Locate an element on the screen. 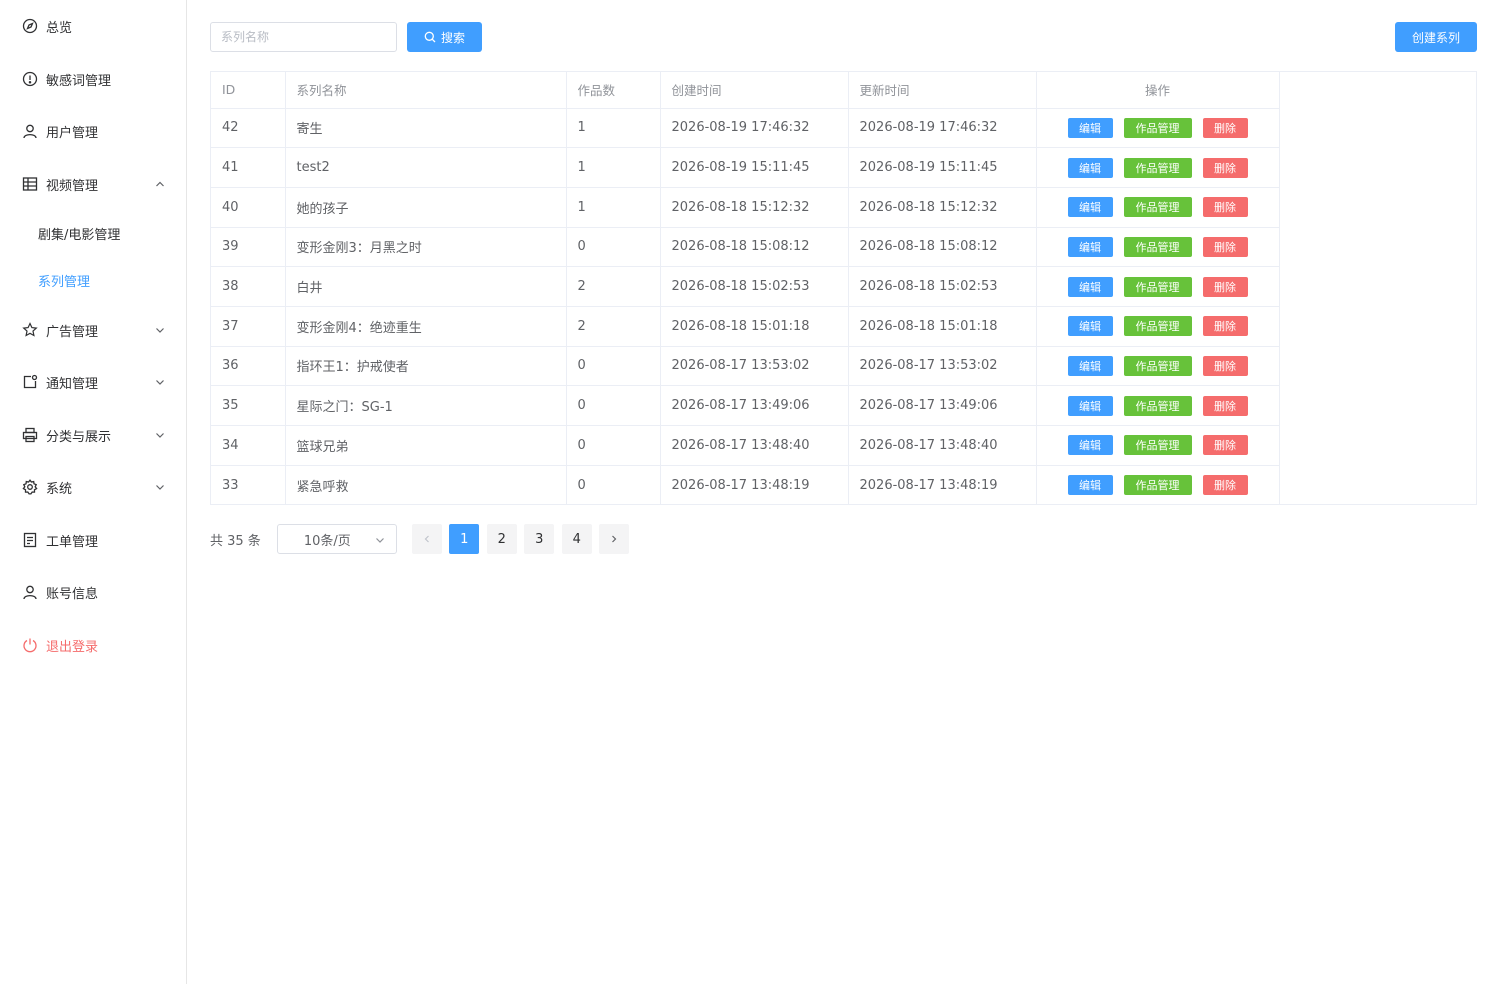 Image resolution: width=1500 pixels, height=984 pixels. sidebar-item-users: 用户管理 is located at coordinates (93, 131).